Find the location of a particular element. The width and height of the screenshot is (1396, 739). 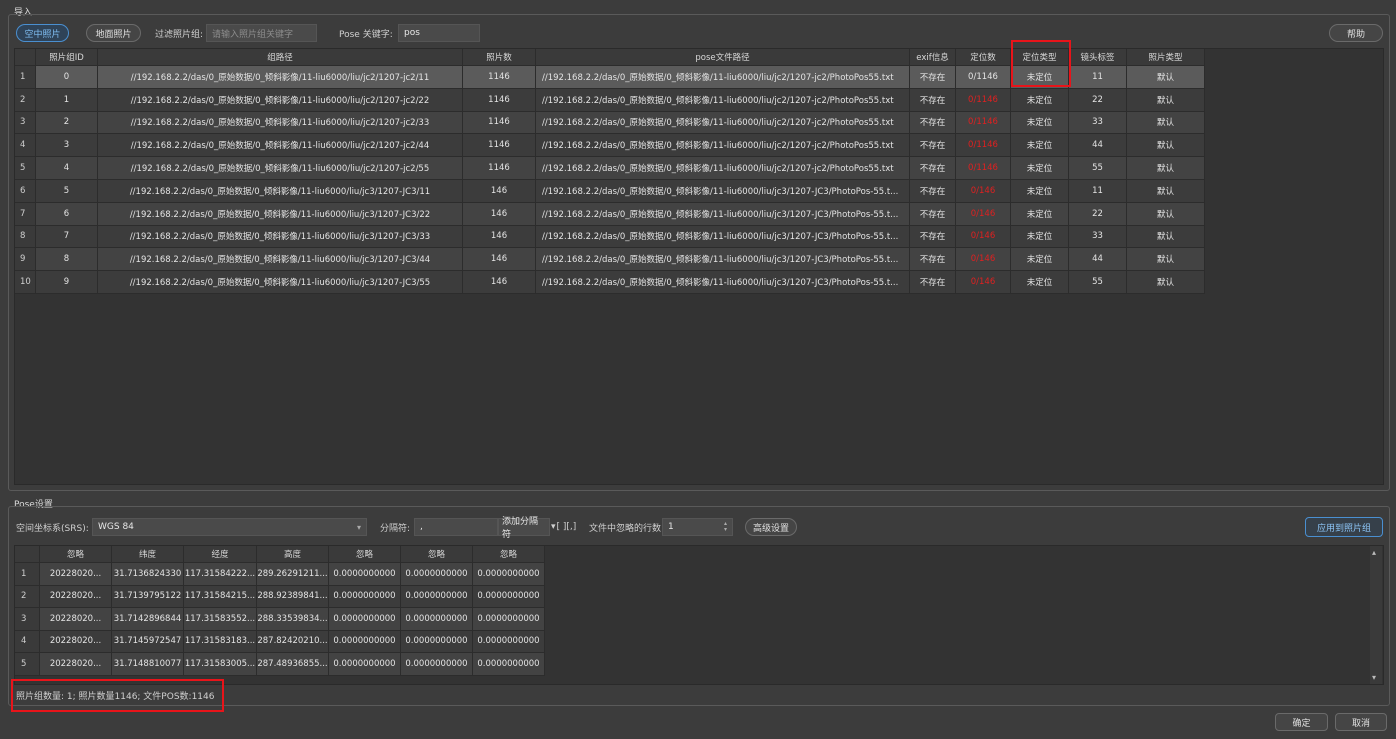

pose-cell: 31.7142896844 is located at coordinates (148, 619).